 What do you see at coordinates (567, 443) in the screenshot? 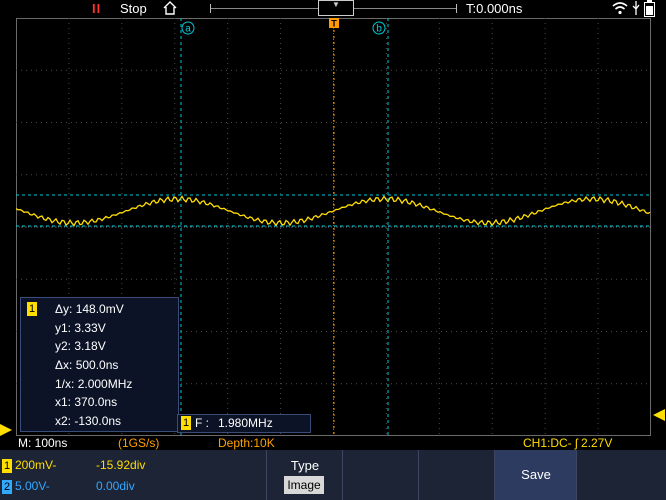
I see `trigger-status: CH1:DC- ʃ 2.27V` at bounding box center [567, 443].